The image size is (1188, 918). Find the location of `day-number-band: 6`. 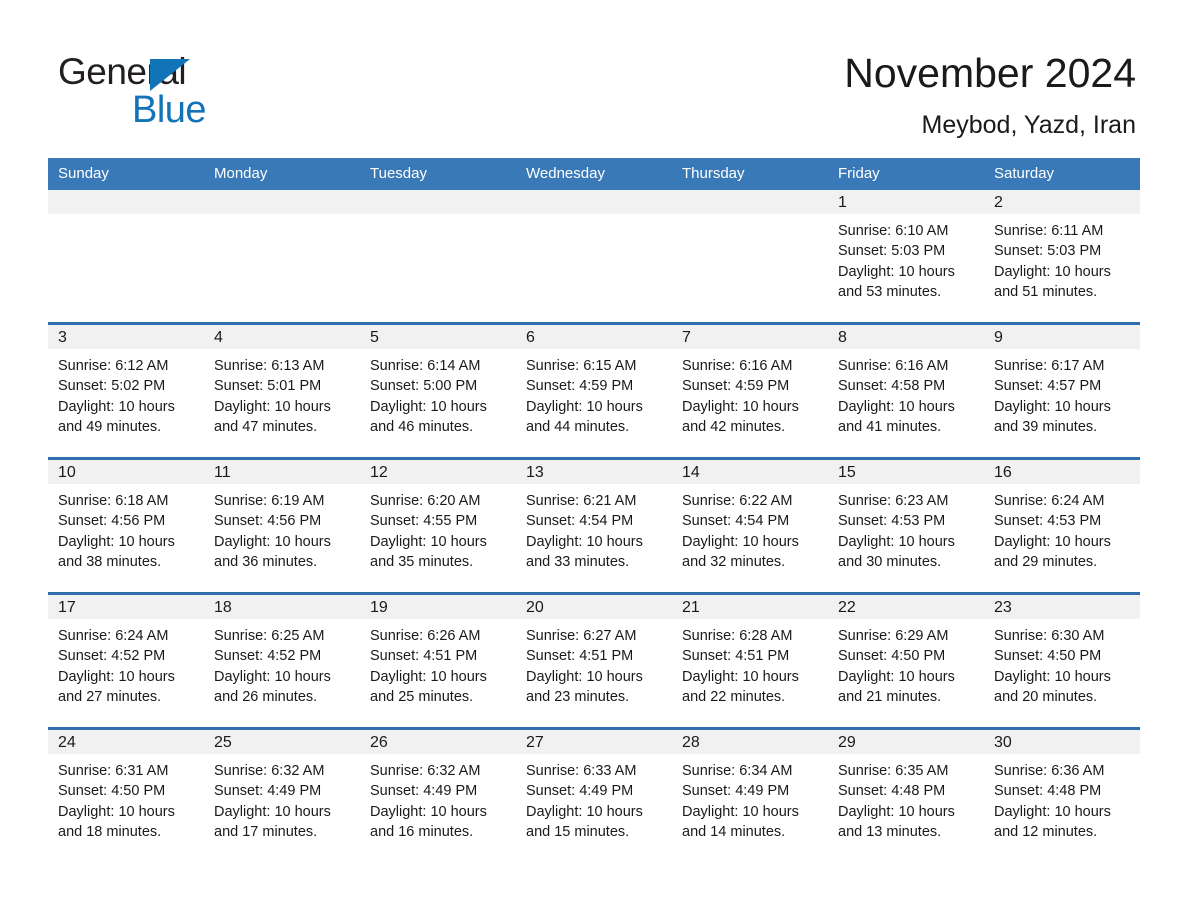

day-number-band: 6 is located at coordinates (594, 337).